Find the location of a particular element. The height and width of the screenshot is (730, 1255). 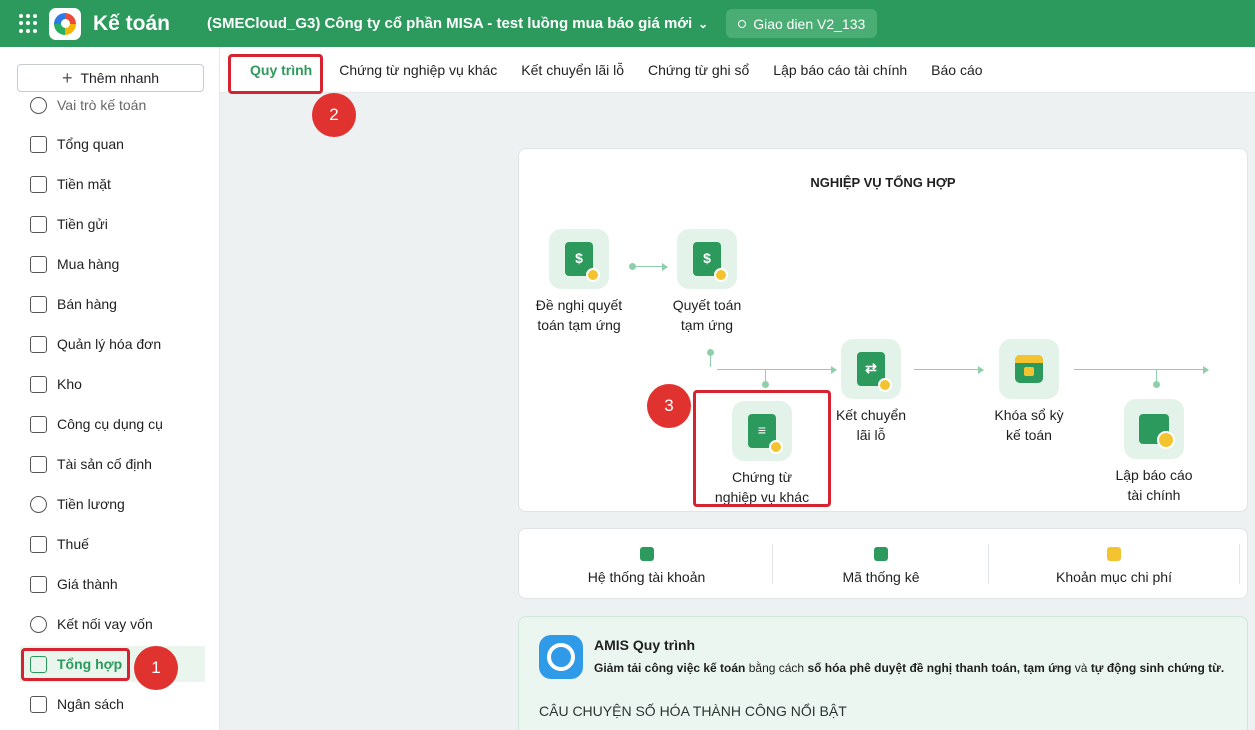

sidebar-item-5: Quản lý hóa đơn is located at coordinates (112, 344).